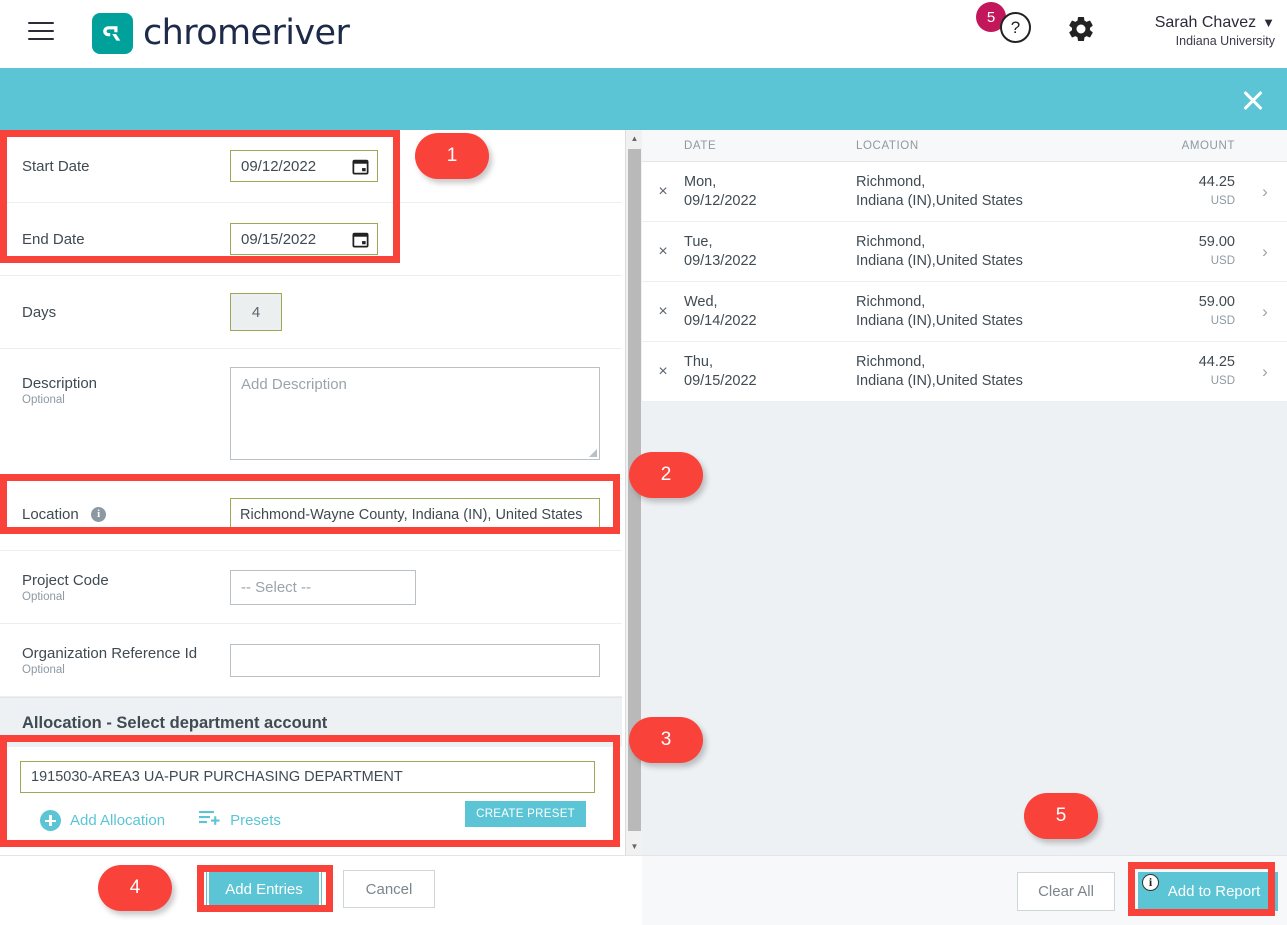 The height and width of the screenshot is (925, 1287). Describe the element at coordinates (415, 413) in the screenshot. I see `description-textarea: Add Description` at that location.